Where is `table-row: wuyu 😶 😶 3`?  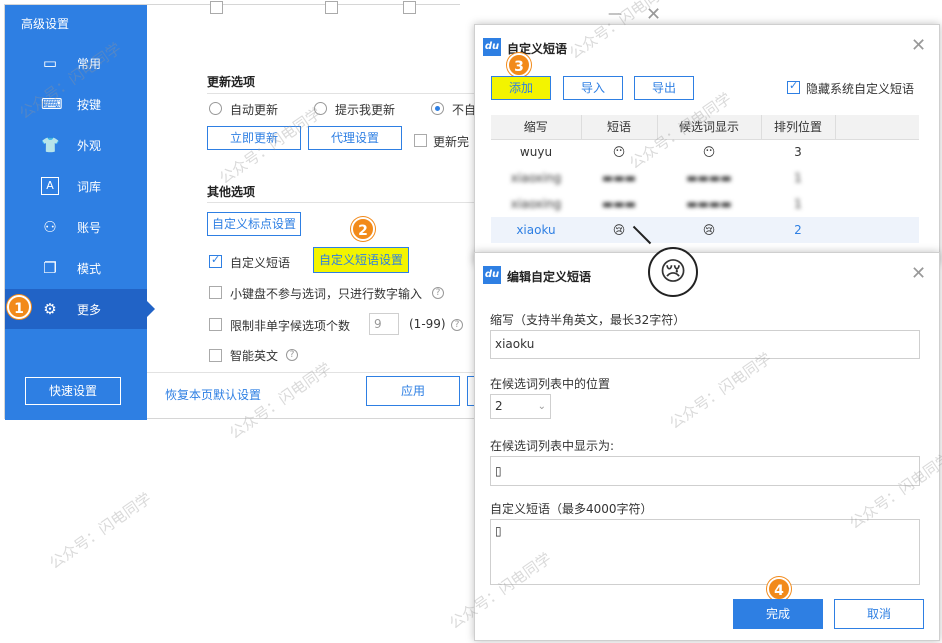
table-row: wuyu 😶 😶 3 is located at coordinates (705, 152).